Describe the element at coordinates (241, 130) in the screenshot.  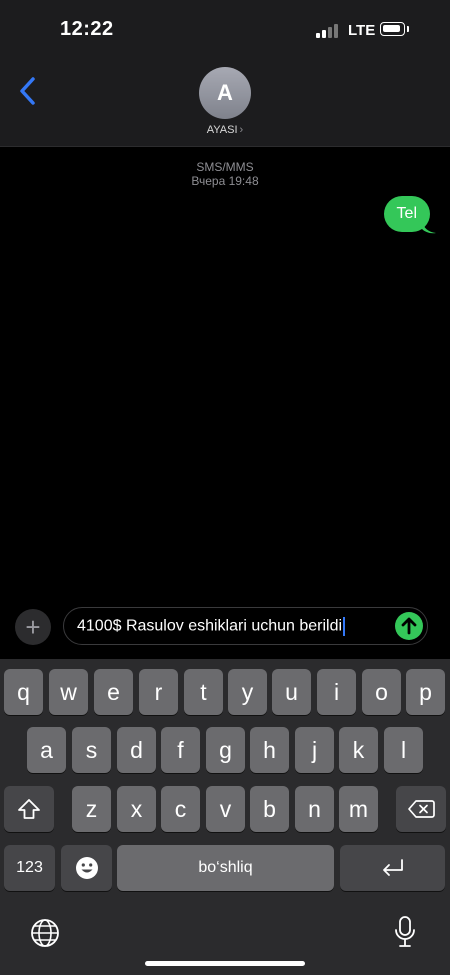
I see `contact-chevron-icon: ›` at that location.